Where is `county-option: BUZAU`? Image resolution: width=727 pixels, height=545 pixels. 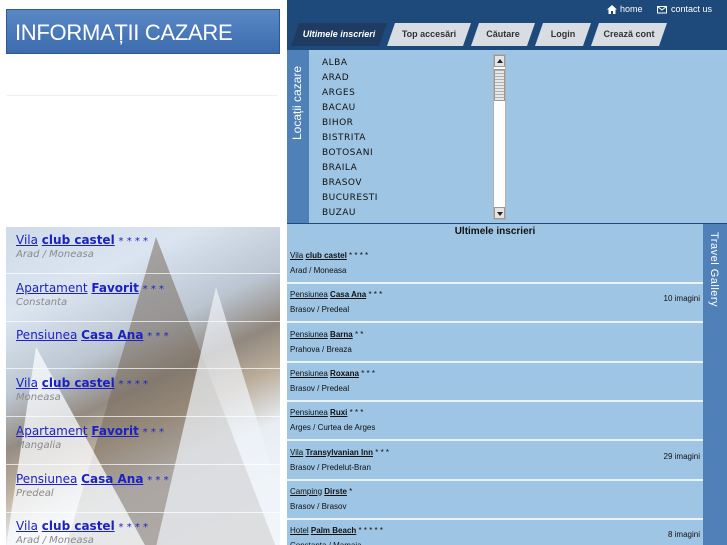
county-option: BUZAU is located at coordinates (339, 213).